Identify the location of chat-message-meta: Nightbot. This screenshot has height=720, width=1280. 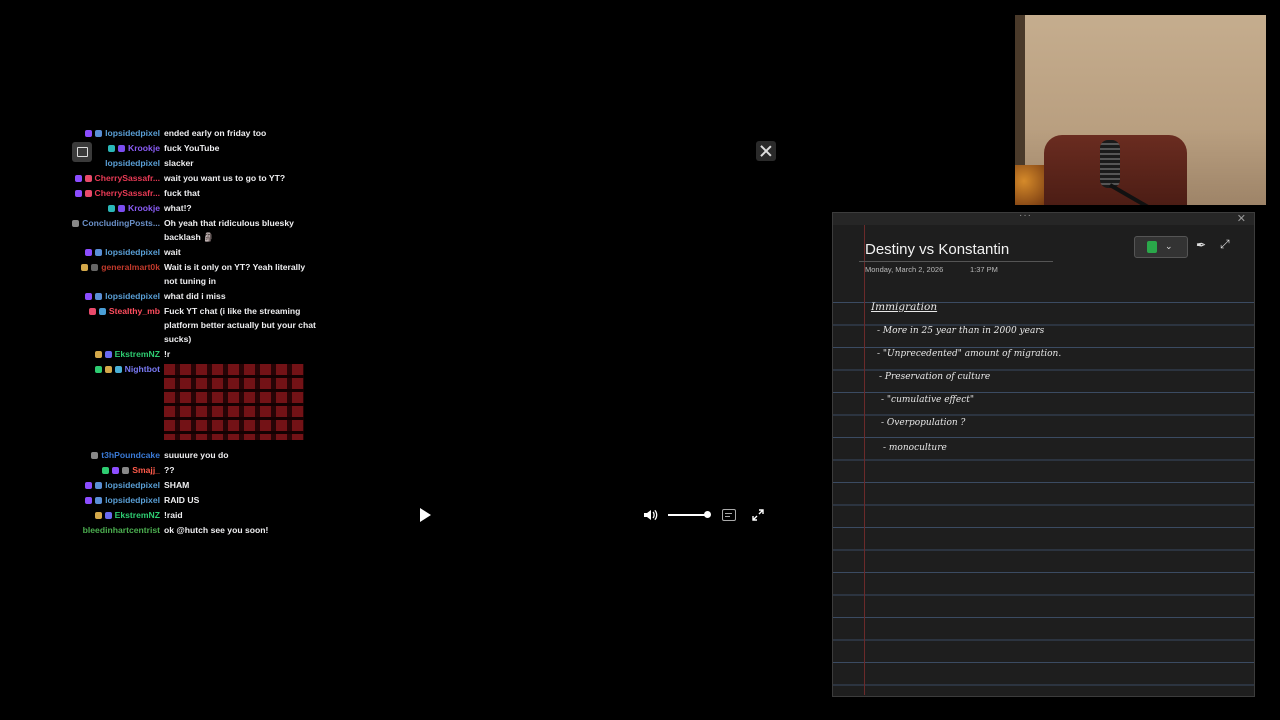
(127, 369).